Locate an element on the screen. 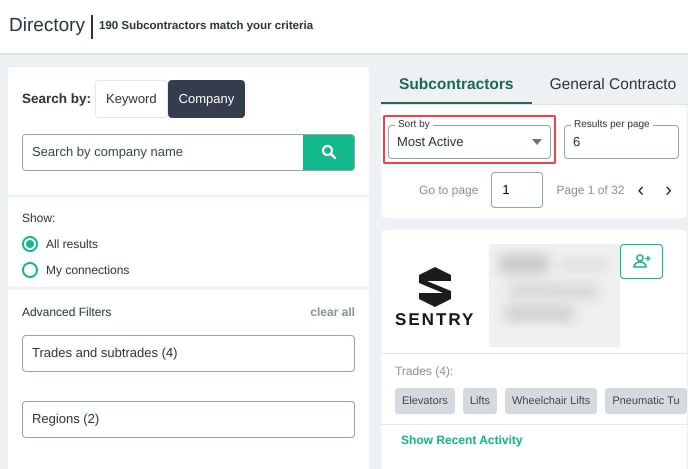 Image resolution: width=688 pixels, height=469 pixels. trade-tag: Elevators is located at coordinates (425, 401).